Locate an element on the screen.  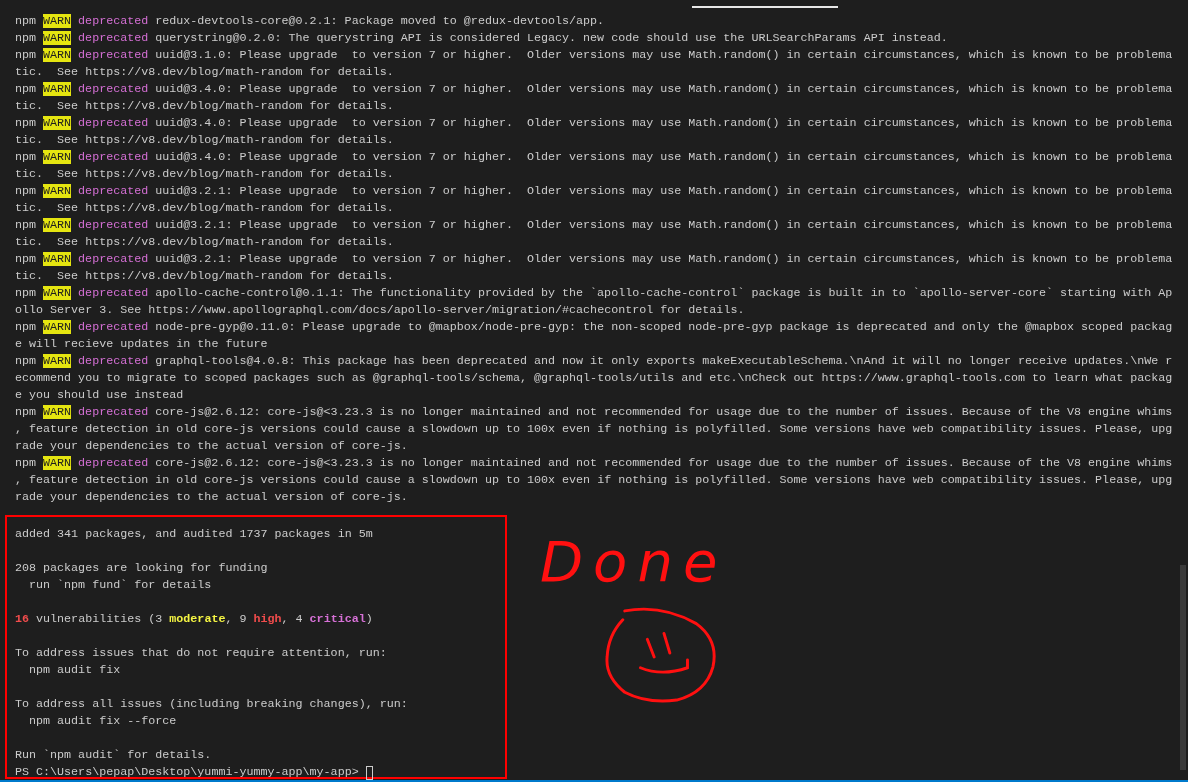
scrollbar is located at coordinates (1183, 667).